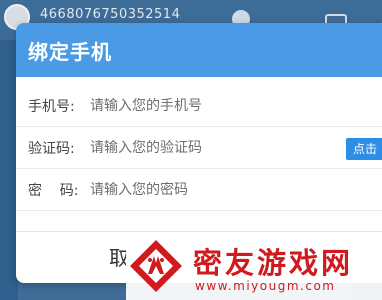 This screenshot has height=300, width=382. I want to click on verification-code-row: 验证码: 点击, so click(199, 148).